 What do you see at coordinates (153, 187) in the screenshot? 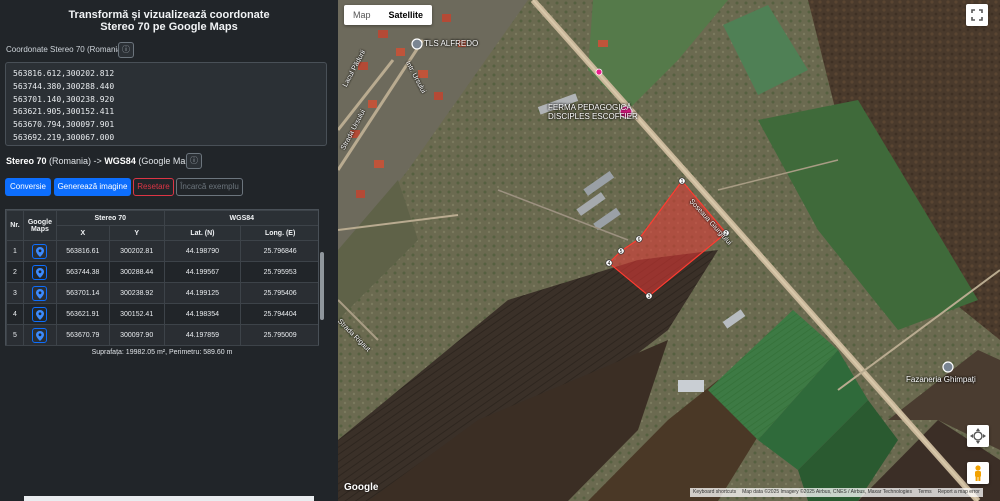
I see `reset-button: Resetare` at bounding box center [153, 187].